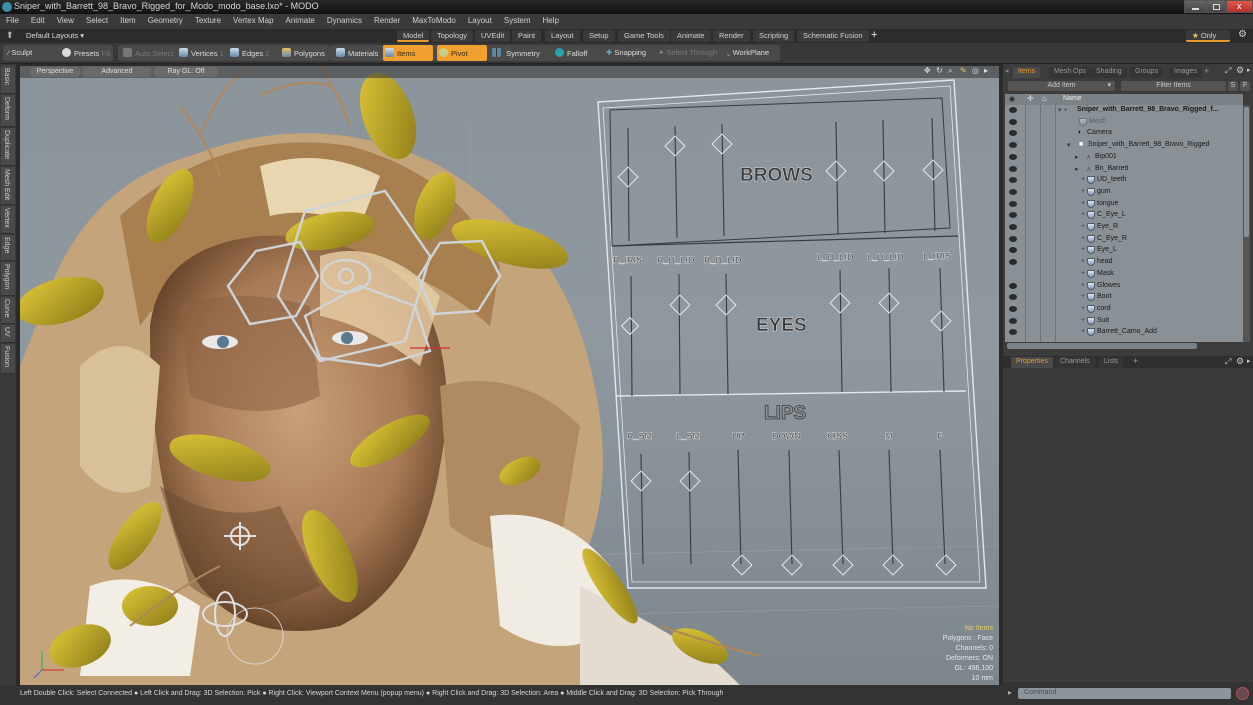 The width and height of the screenshot is (1253, 705). I want to click on menu-file: File, so click(12, 19).